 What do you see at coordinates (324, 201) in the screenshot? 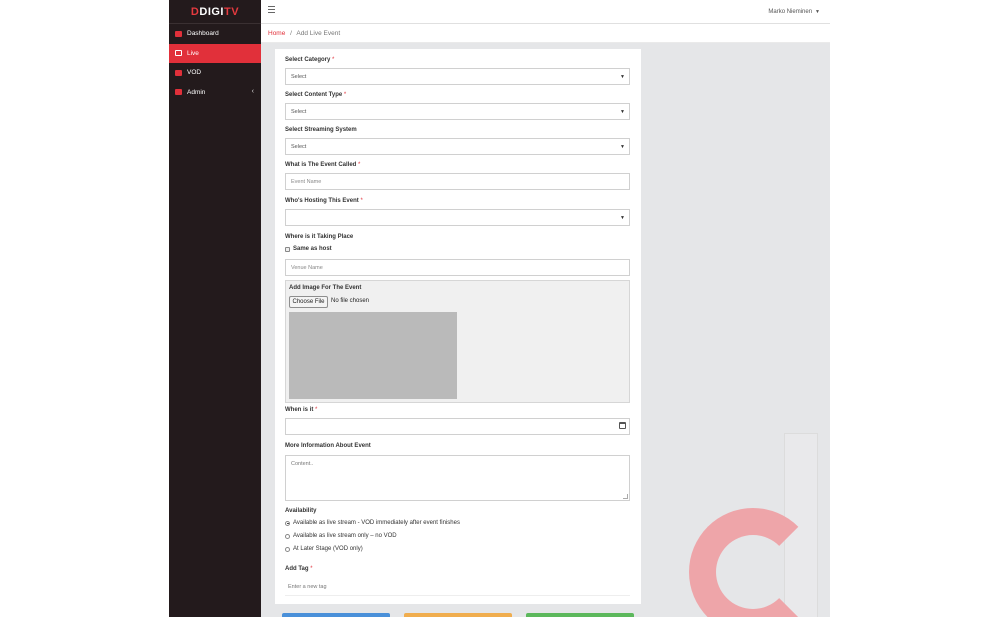
I see `host-label: Who's Hosting This Event *` at bounding box center [324, 201].